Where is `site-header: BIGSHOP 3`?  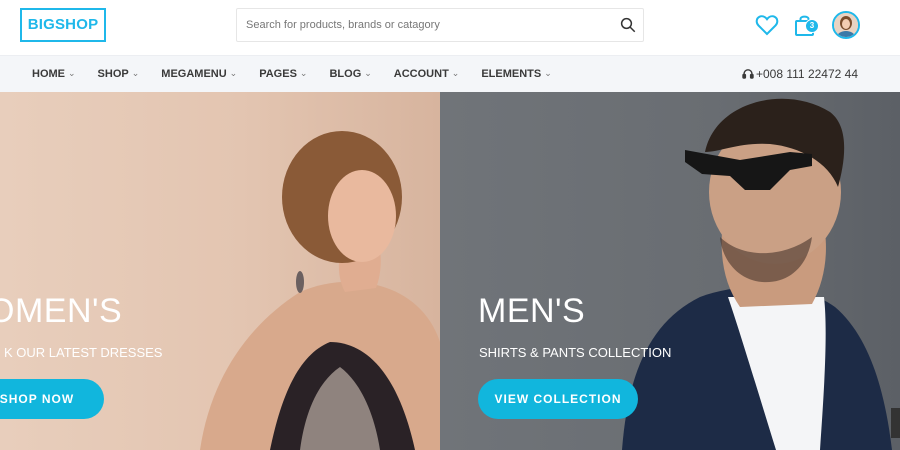
site-header: BIGSHOP 3 is located at coordinates (450, 27).